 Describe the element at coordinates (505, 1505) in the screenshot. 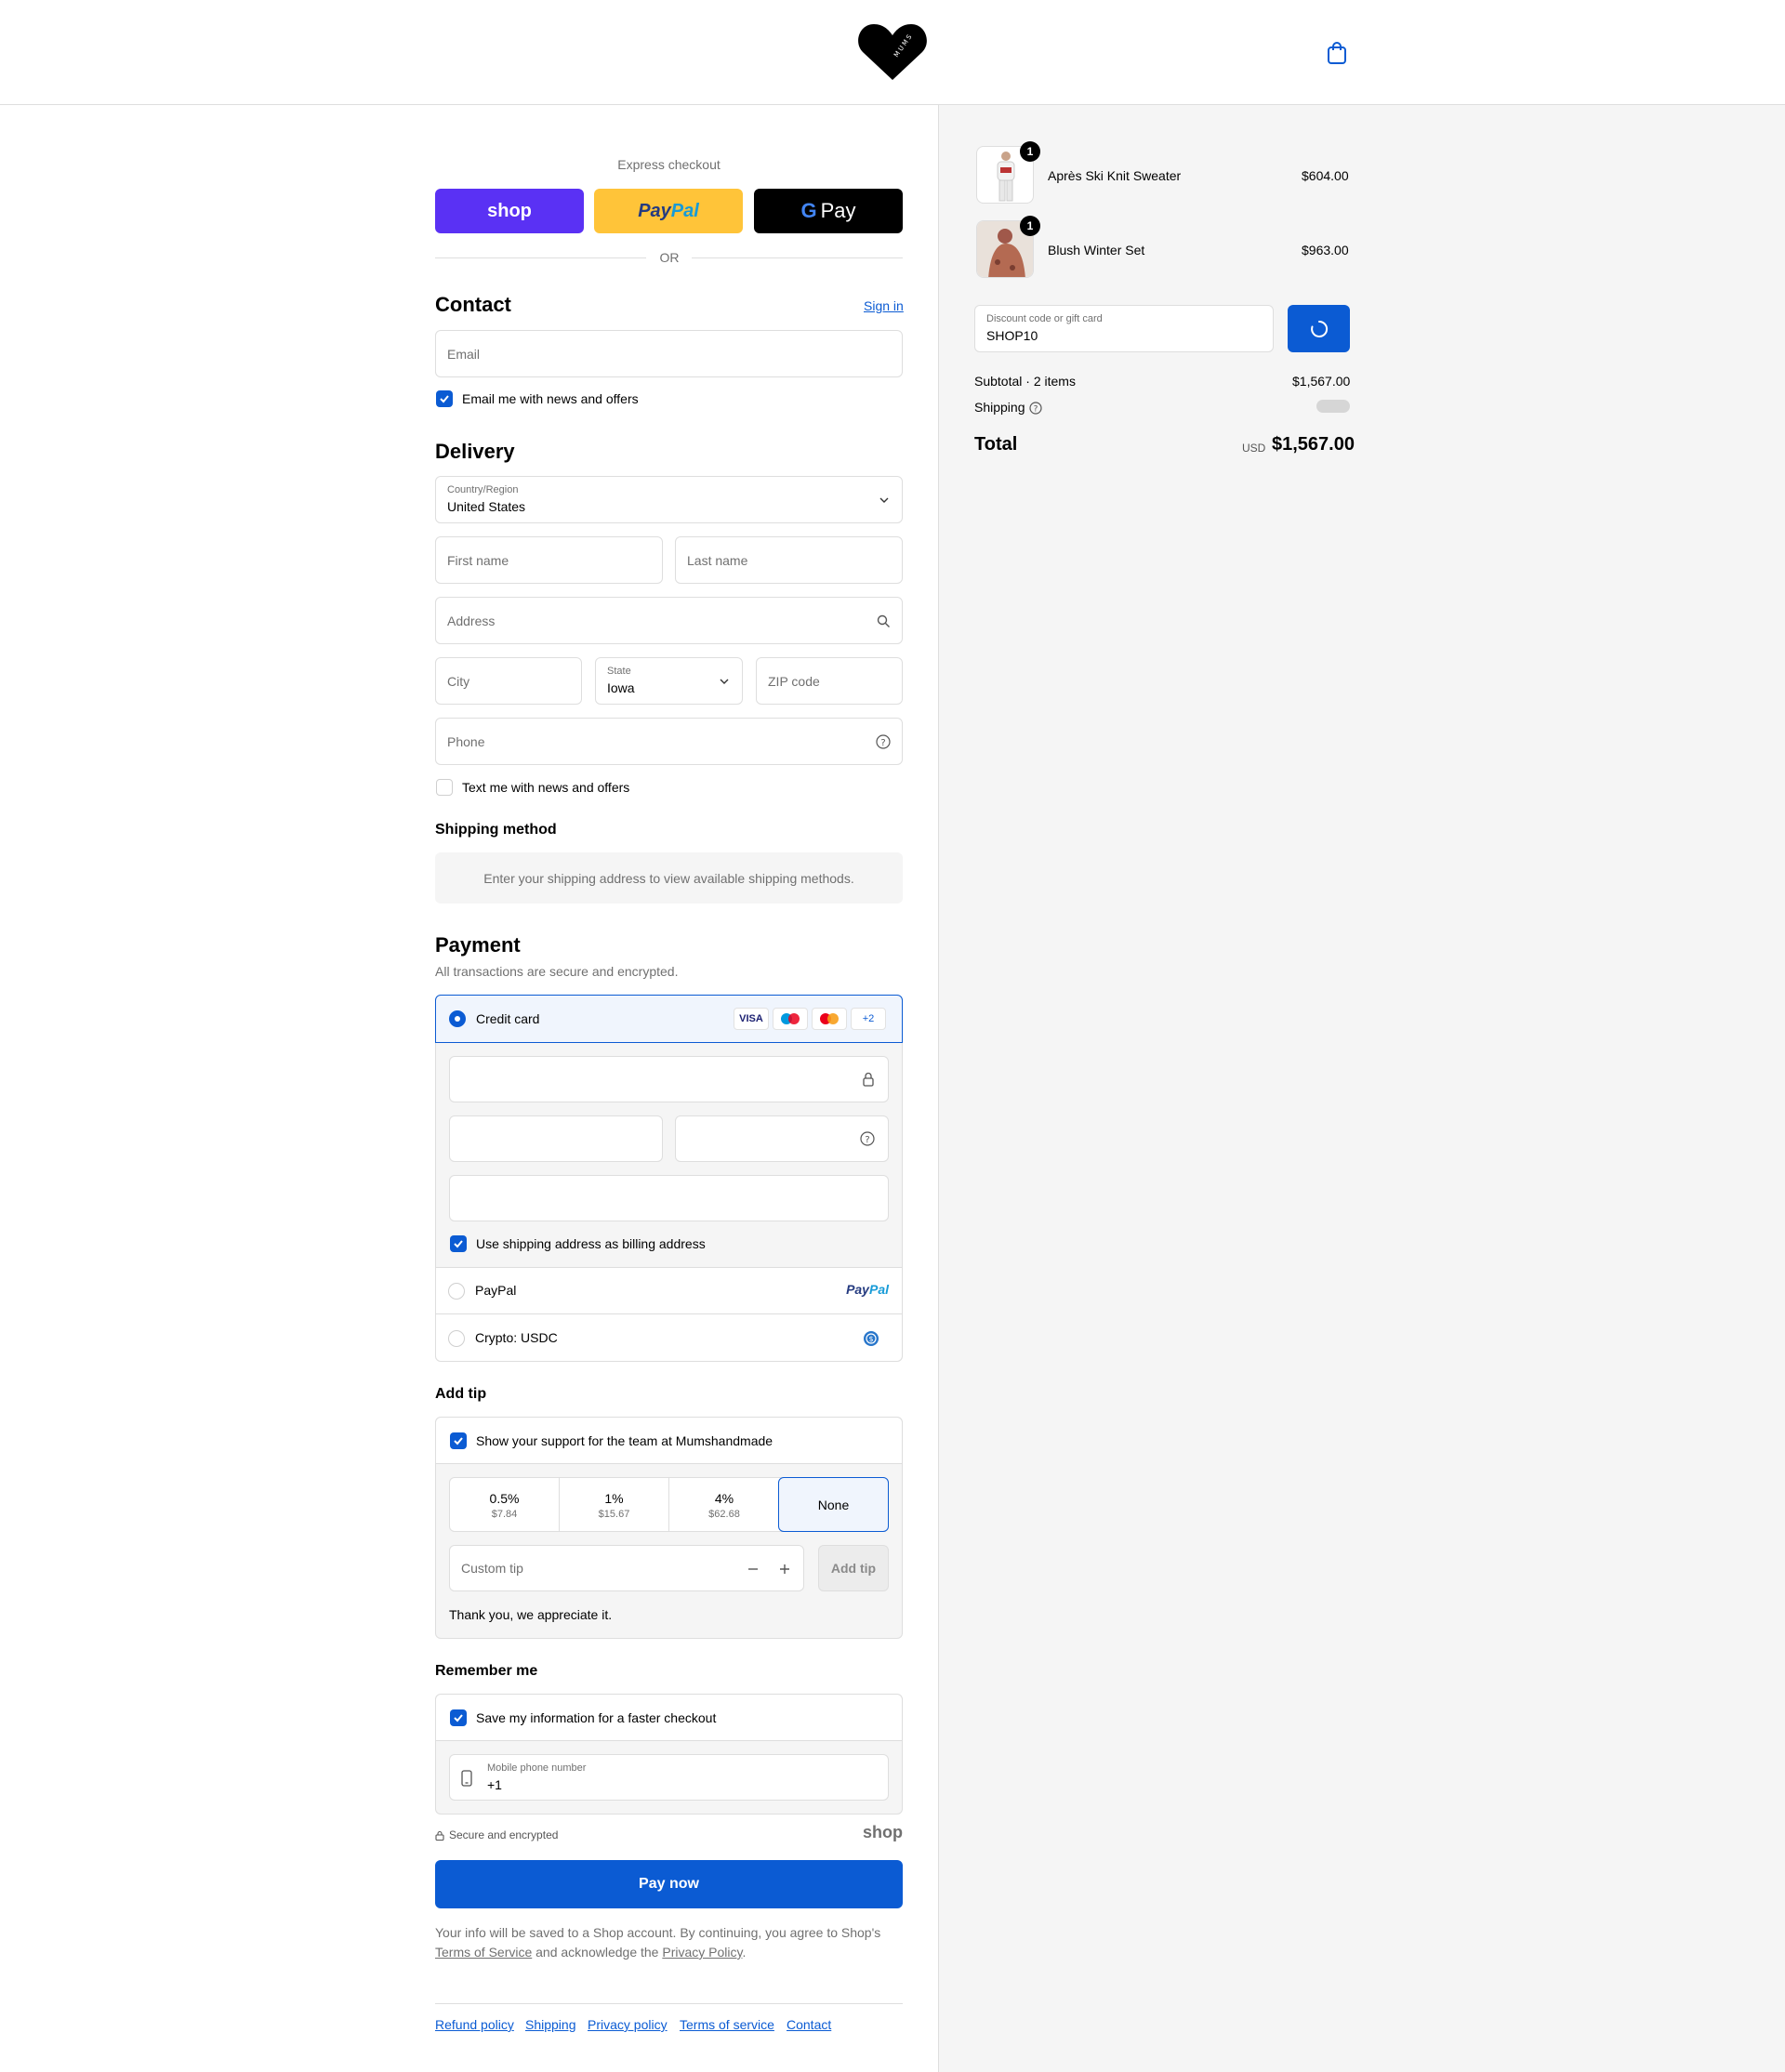

I see `tip-option-0-5: 0.5% $7.84` at that location.